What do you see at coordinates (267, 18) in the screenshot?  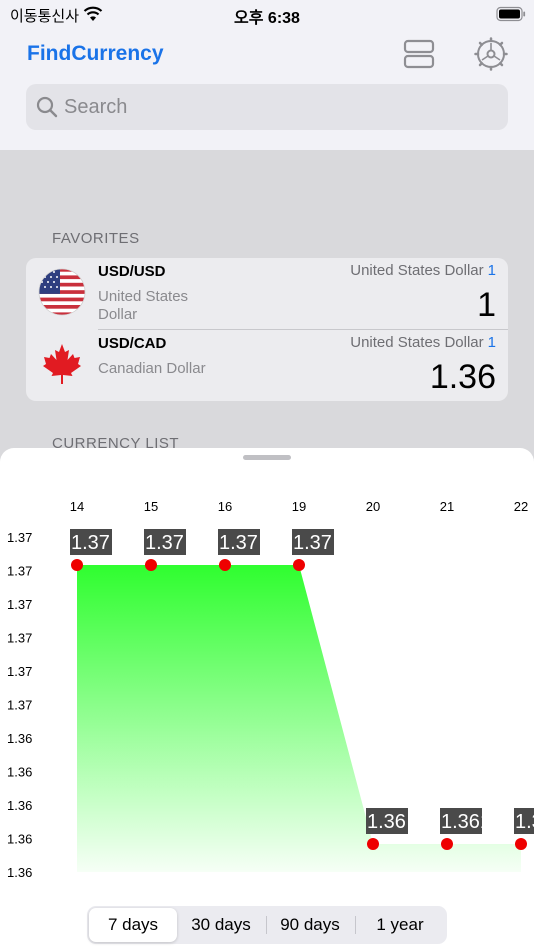 I see `status-clock: 오후 6:38` at bounding box center [267, 18].